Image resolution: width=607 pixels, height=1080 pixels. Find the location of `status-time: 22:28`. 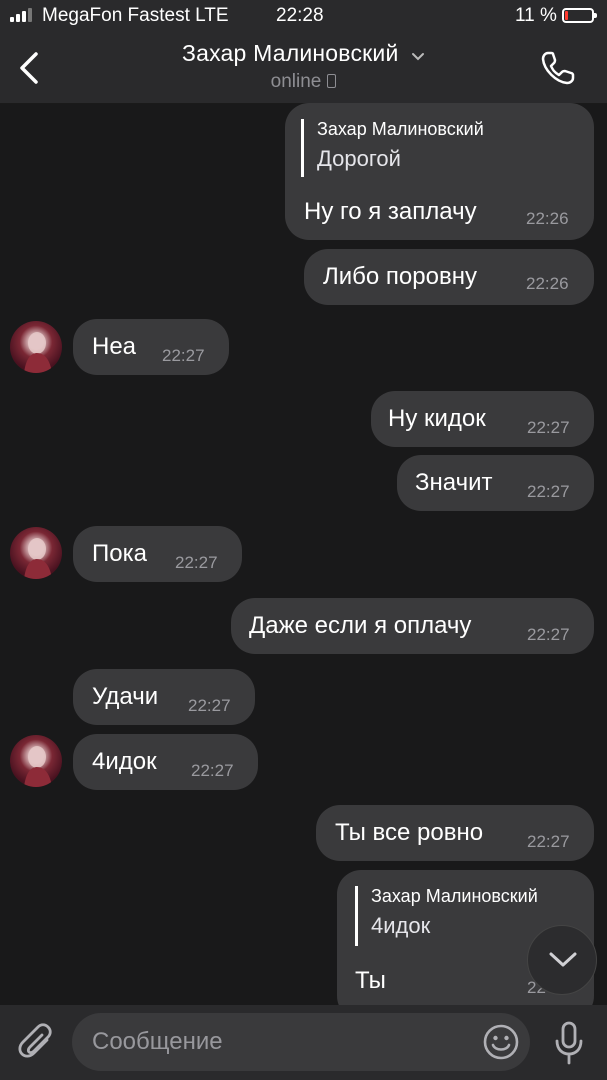

status-time: 22:28 is located at coordinates (300, 15).